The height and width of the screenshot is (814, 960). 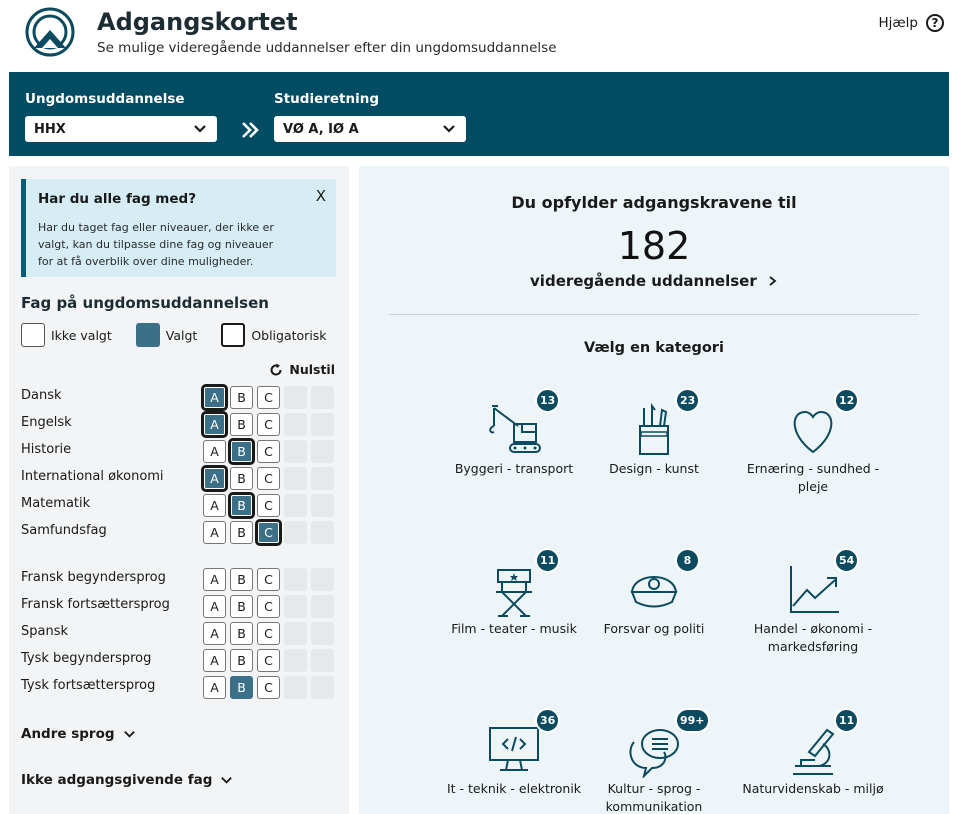 What do you see at coordinates (548, 560) in the screenshot?
I see `category-count-badge: 11` at bounding box center [548, 560].